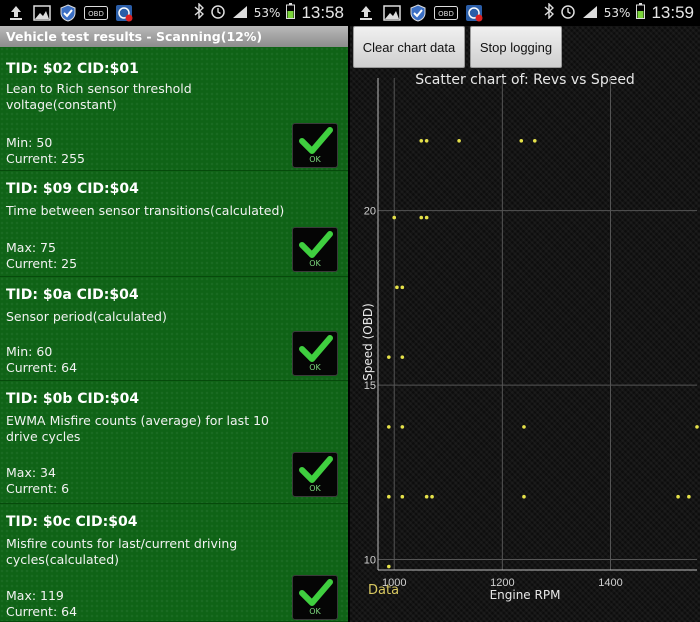 The width and height of the screenshot is (700, 622). Describe the element at coordinates (45, 158) in the screenshot. I see `test-current: Current: 255` at that location.